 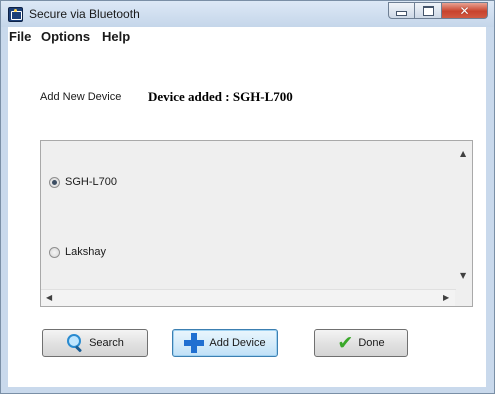 I want to click on maximize-icon, so click(x=428, y=10).